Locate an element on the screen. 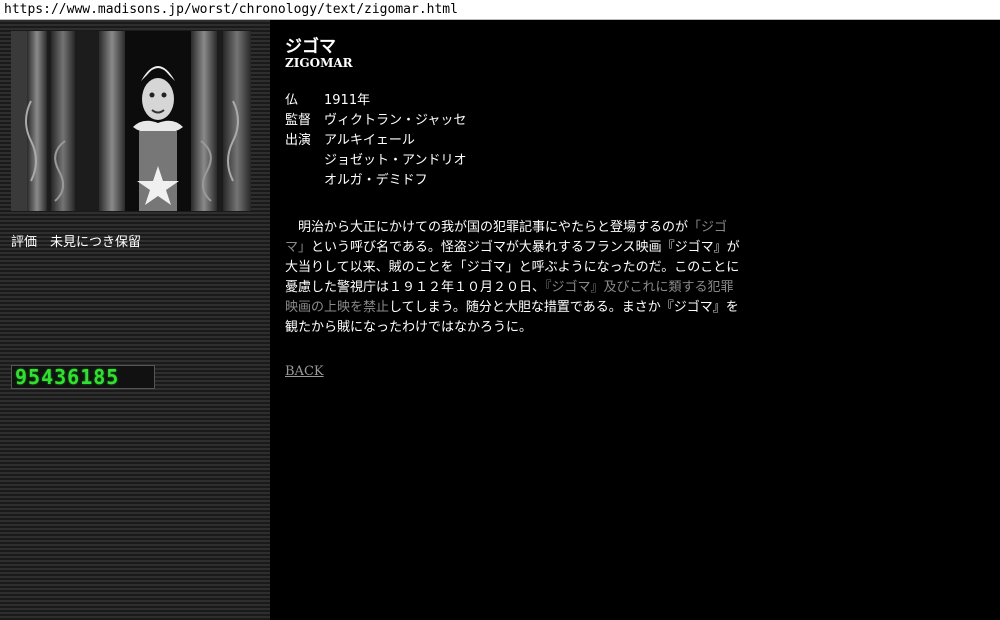  cast-label: 出演 is located at coordinates (298, 140).